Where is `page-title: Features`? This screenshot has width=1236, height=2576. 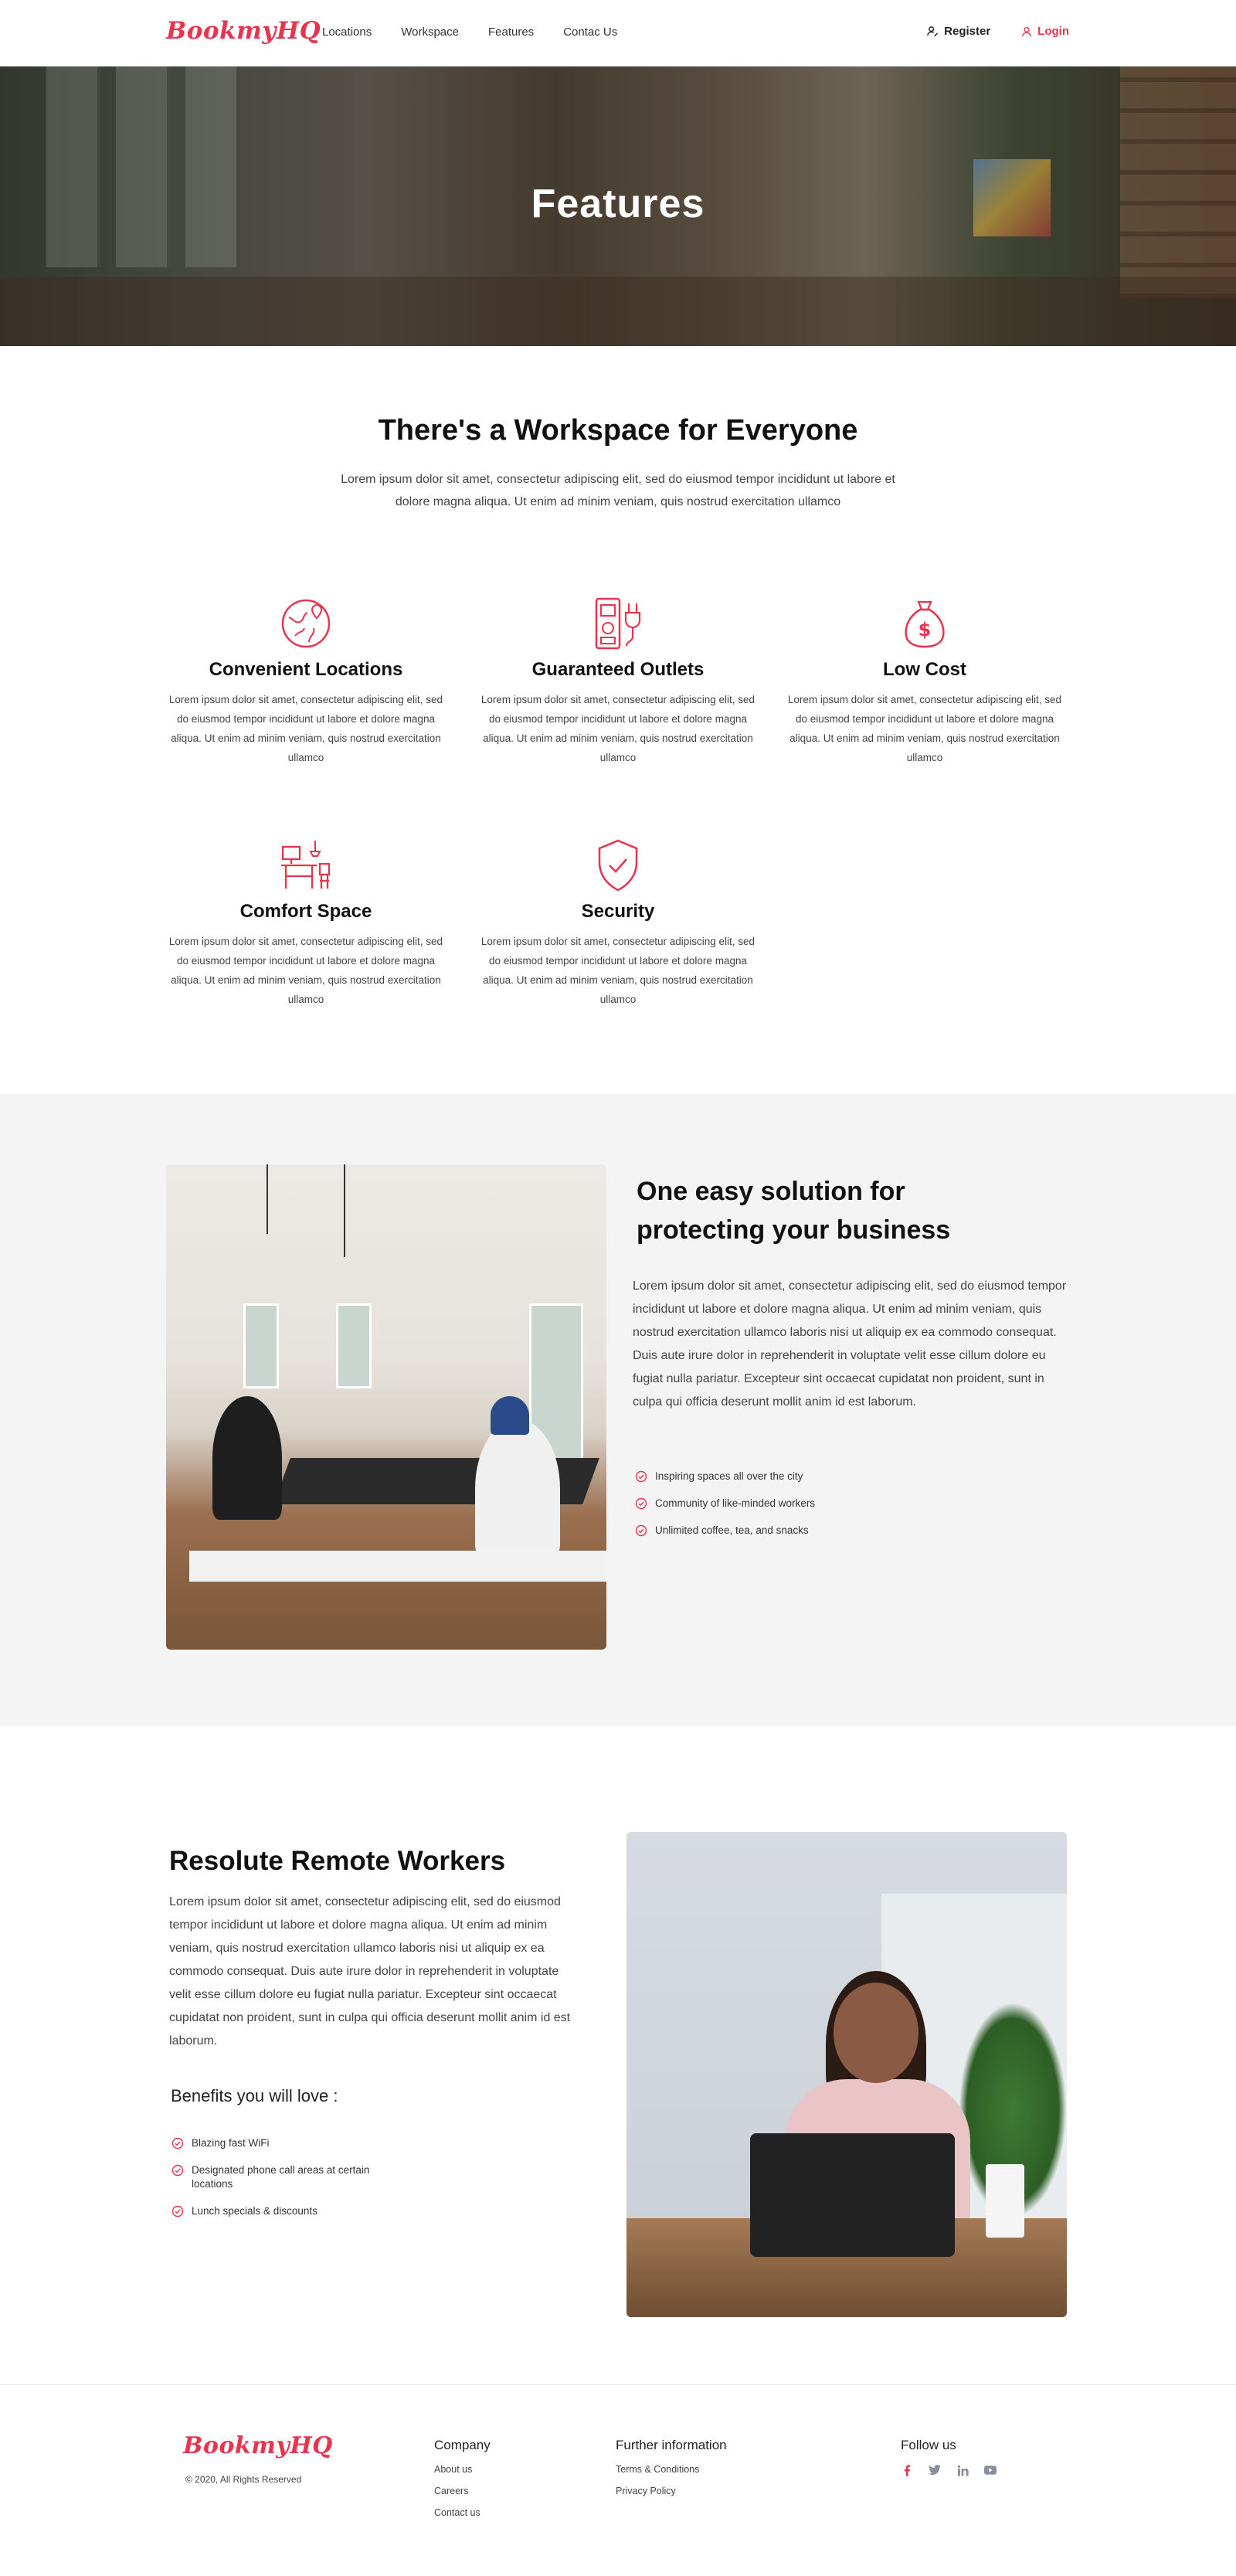 page-title: Features is located at coordinates (618, 204).